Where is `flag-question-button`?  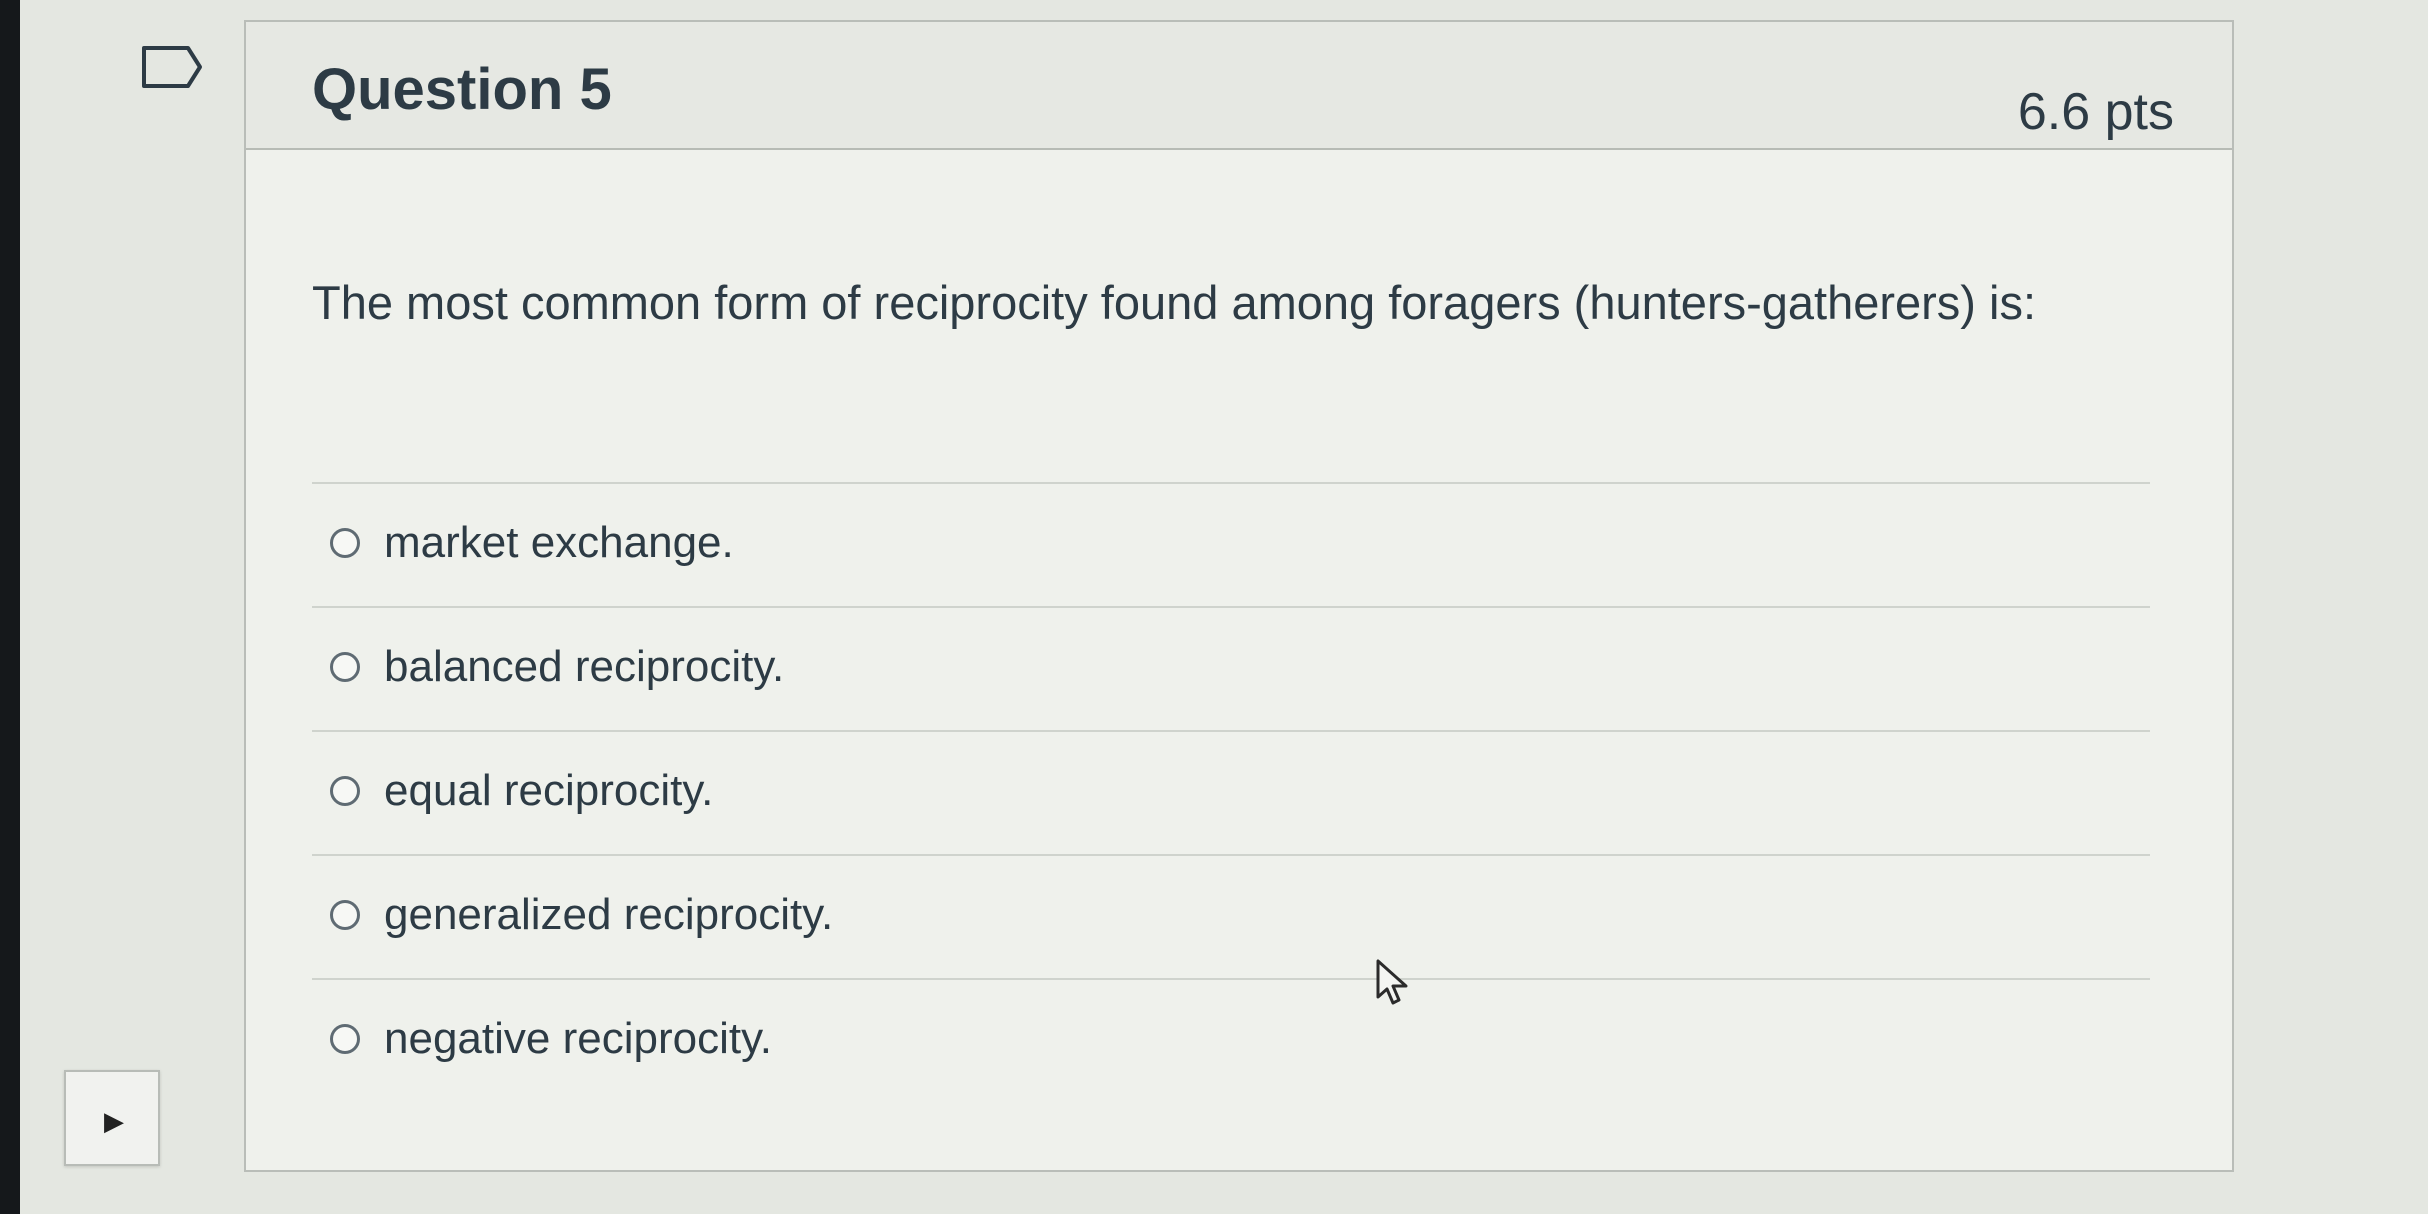
flag-question-button is located at coordinates (172, 67).